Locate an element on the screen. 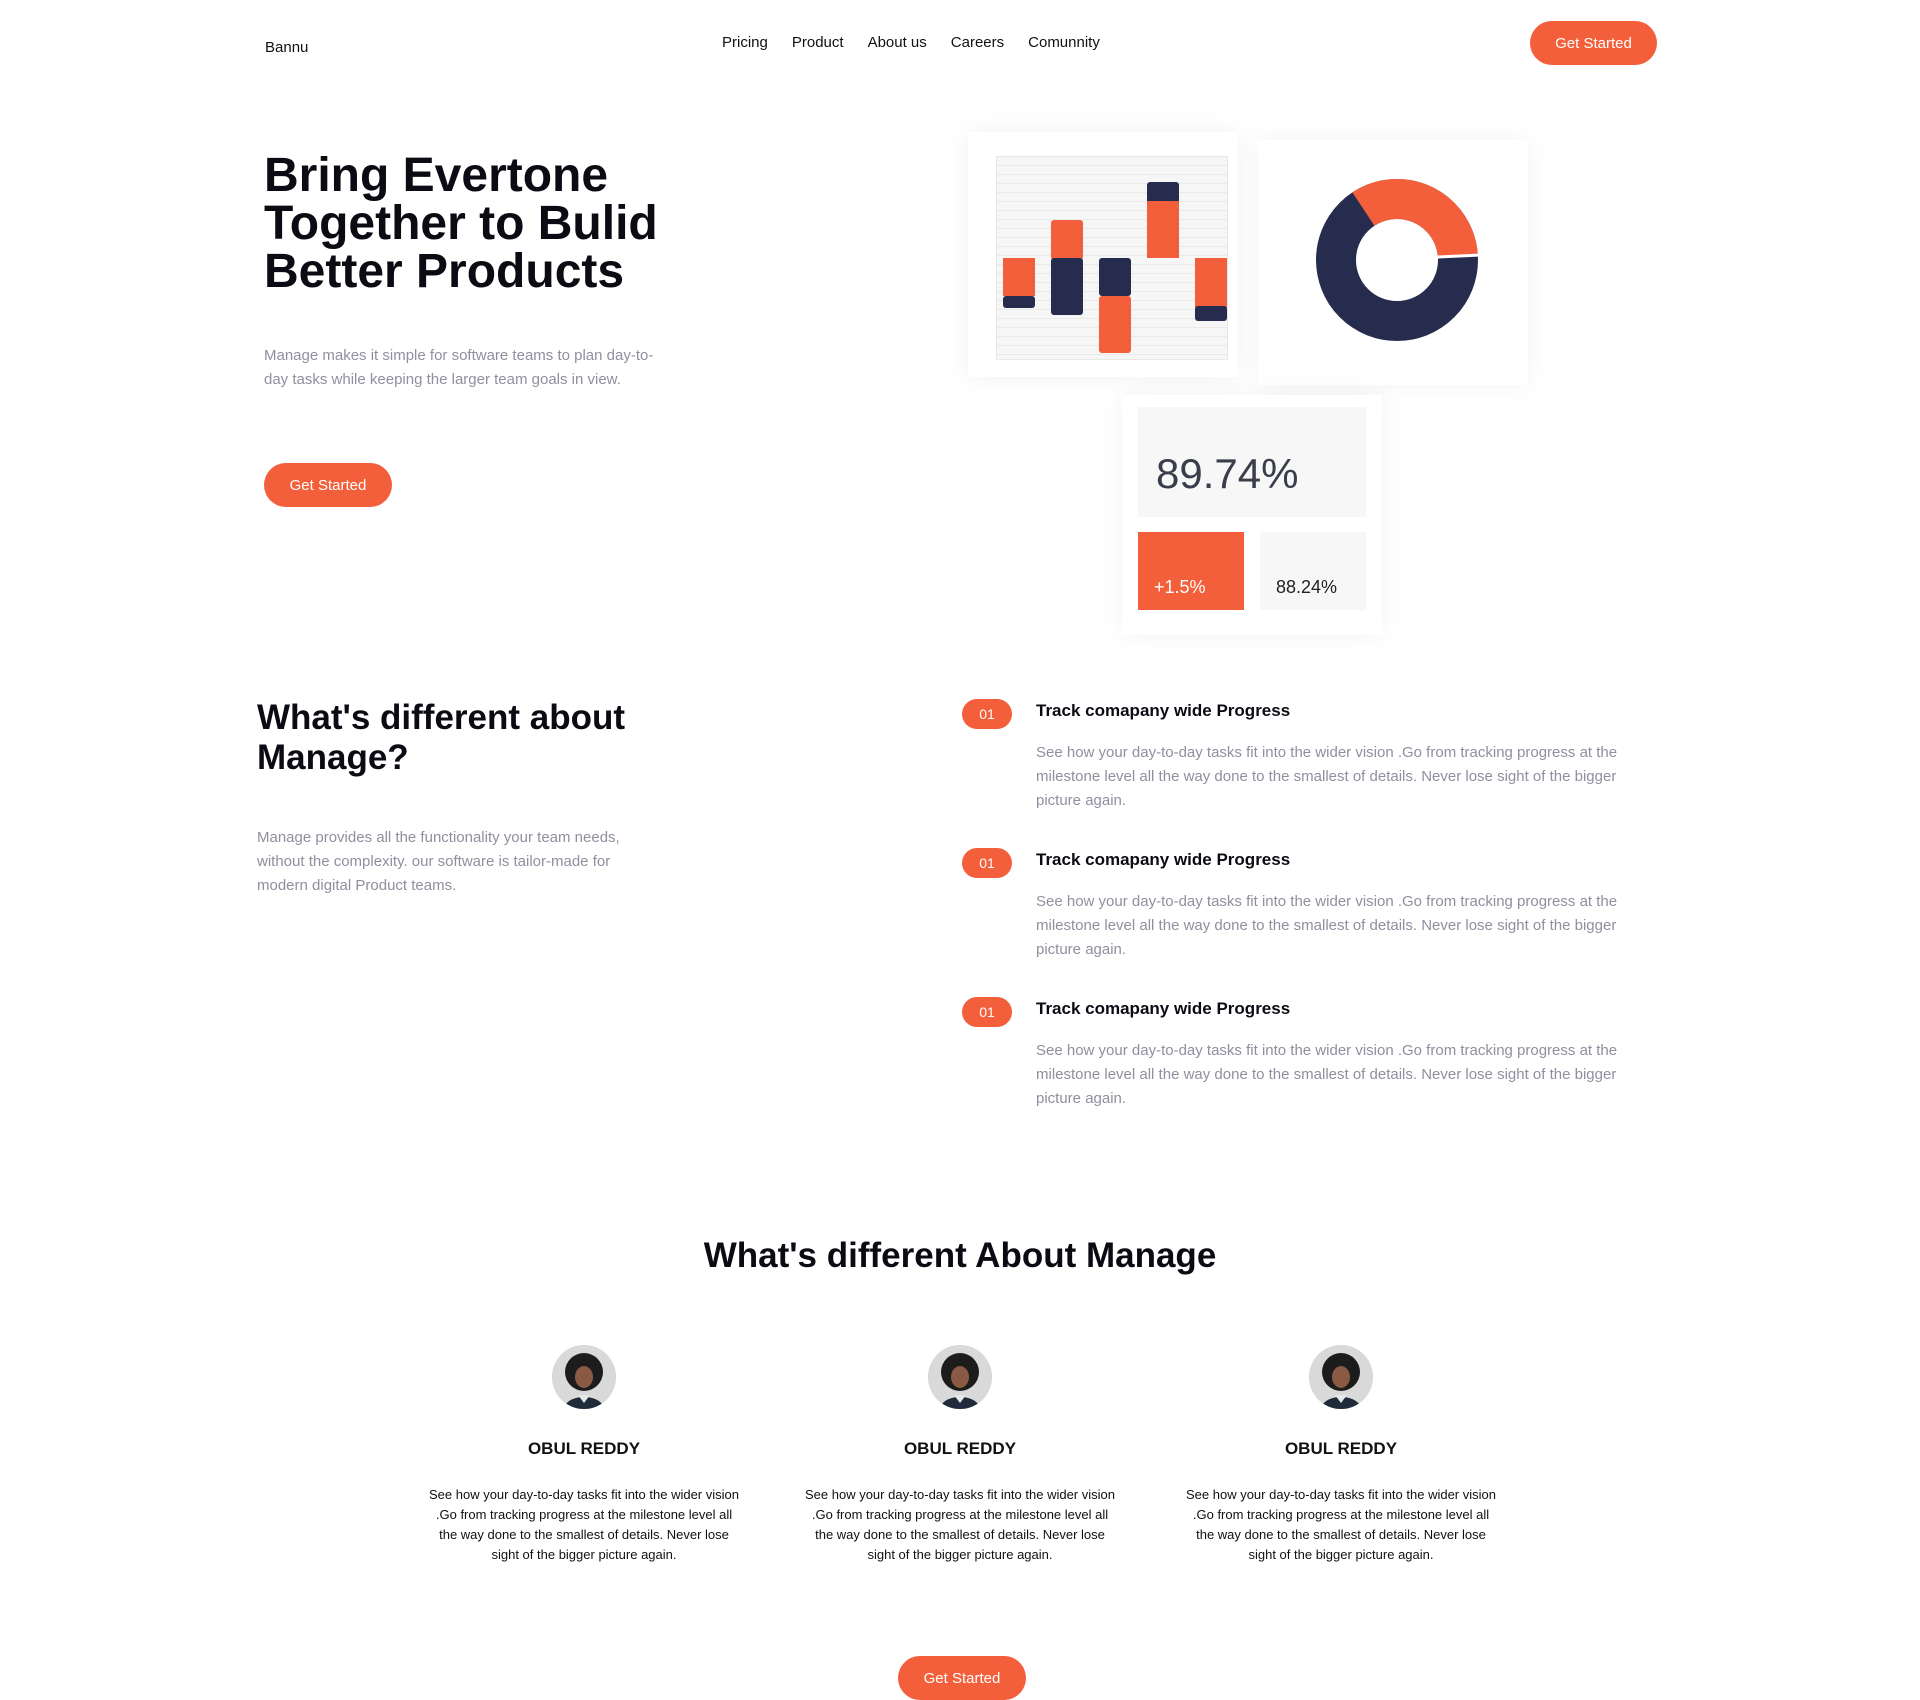 The image size is (1920, 1700). bar-chart-illustration is located at coordinates (1115, 267).